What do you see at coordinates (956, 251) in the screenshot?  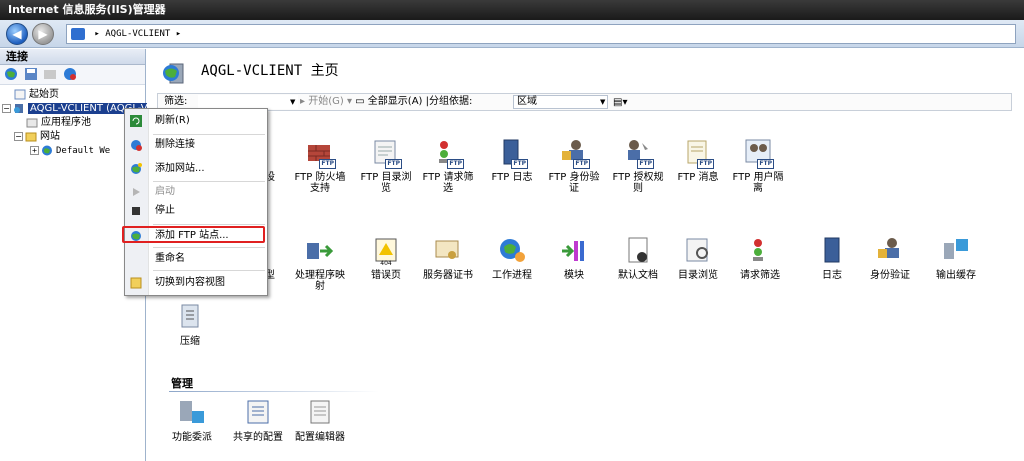 I see `output-caching-icon` at bounding box center [956, 251].